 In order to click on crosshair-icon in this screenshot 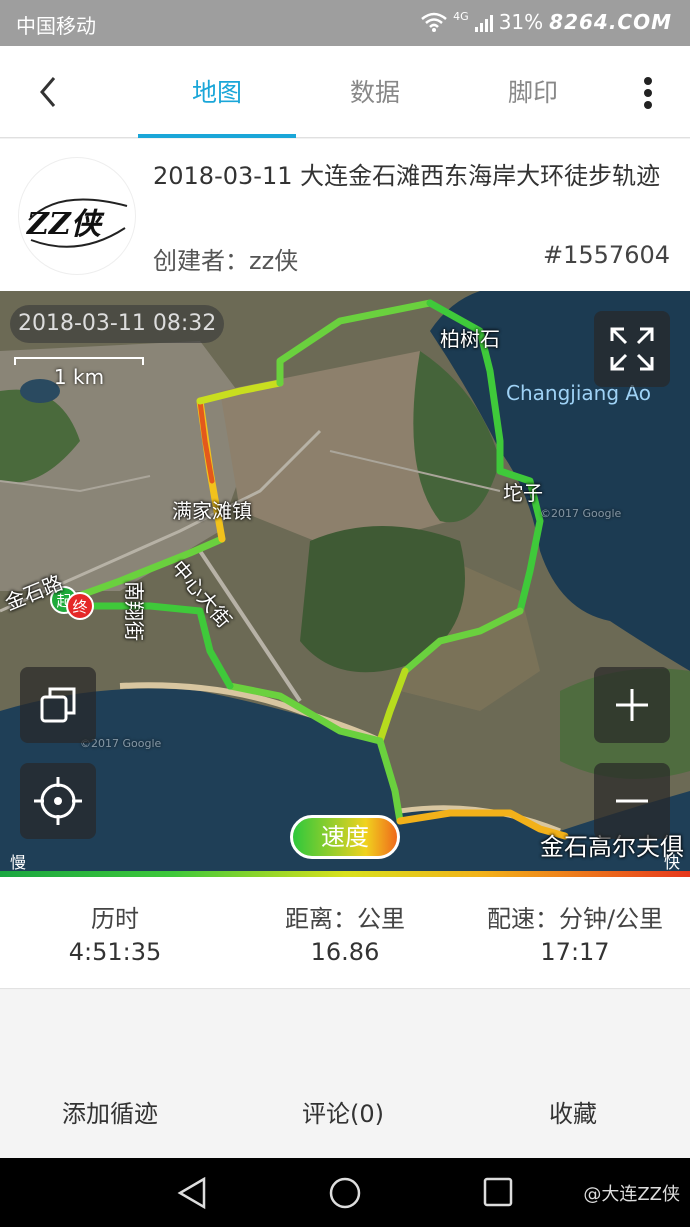, I will do `click(58, 801)`.